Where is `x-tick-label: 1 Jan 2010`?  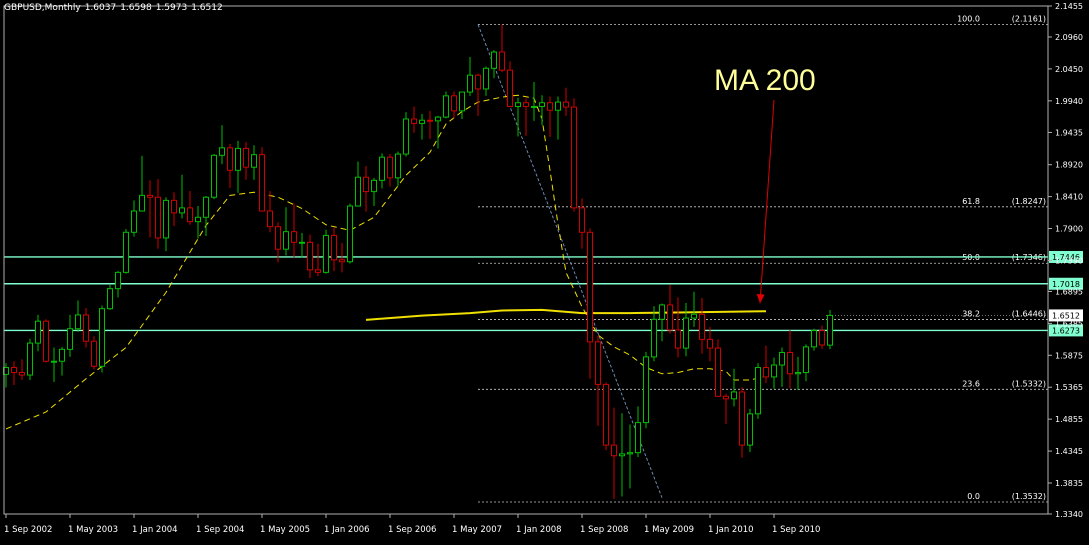 x-tick-label: 1 Jan 2010 is located at coordinates (731, 530).